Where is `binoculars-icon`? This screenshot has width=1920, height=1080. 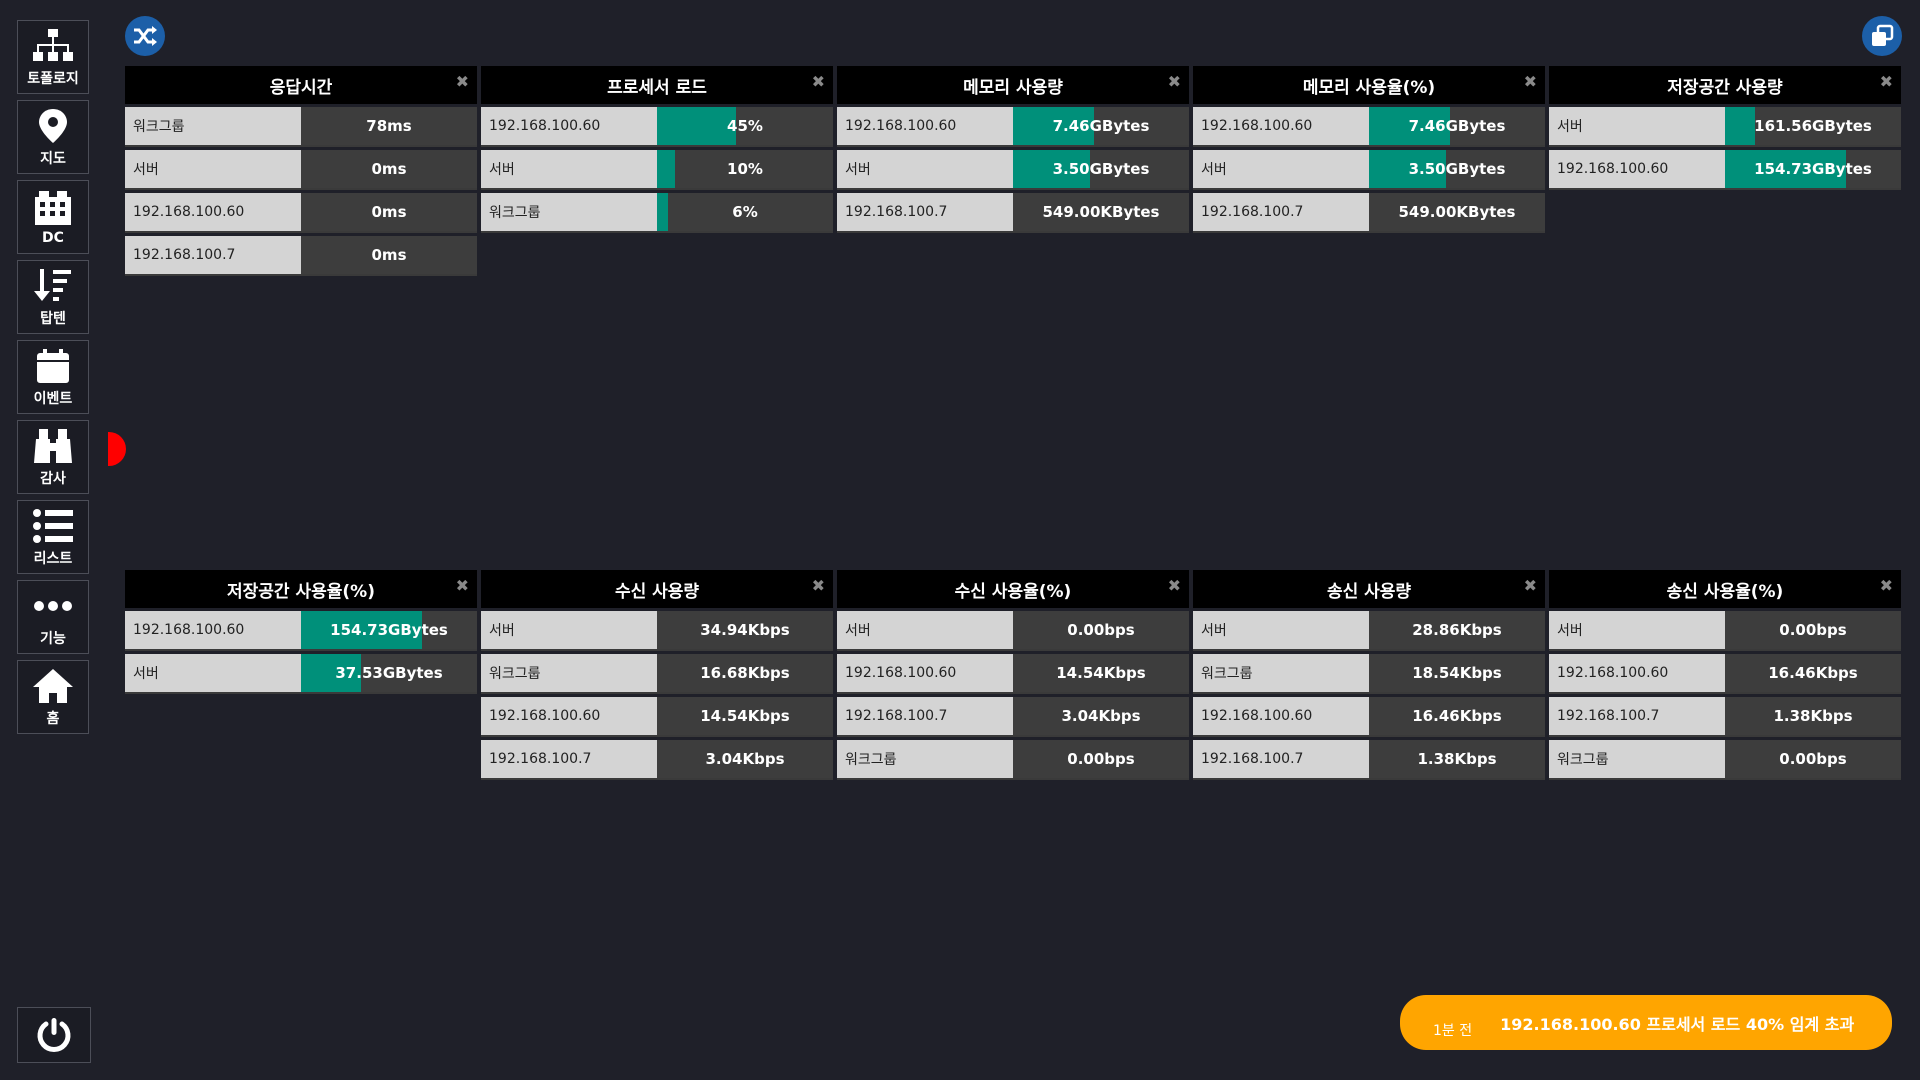 binoculars-icon is located at coordinates (53, 445).